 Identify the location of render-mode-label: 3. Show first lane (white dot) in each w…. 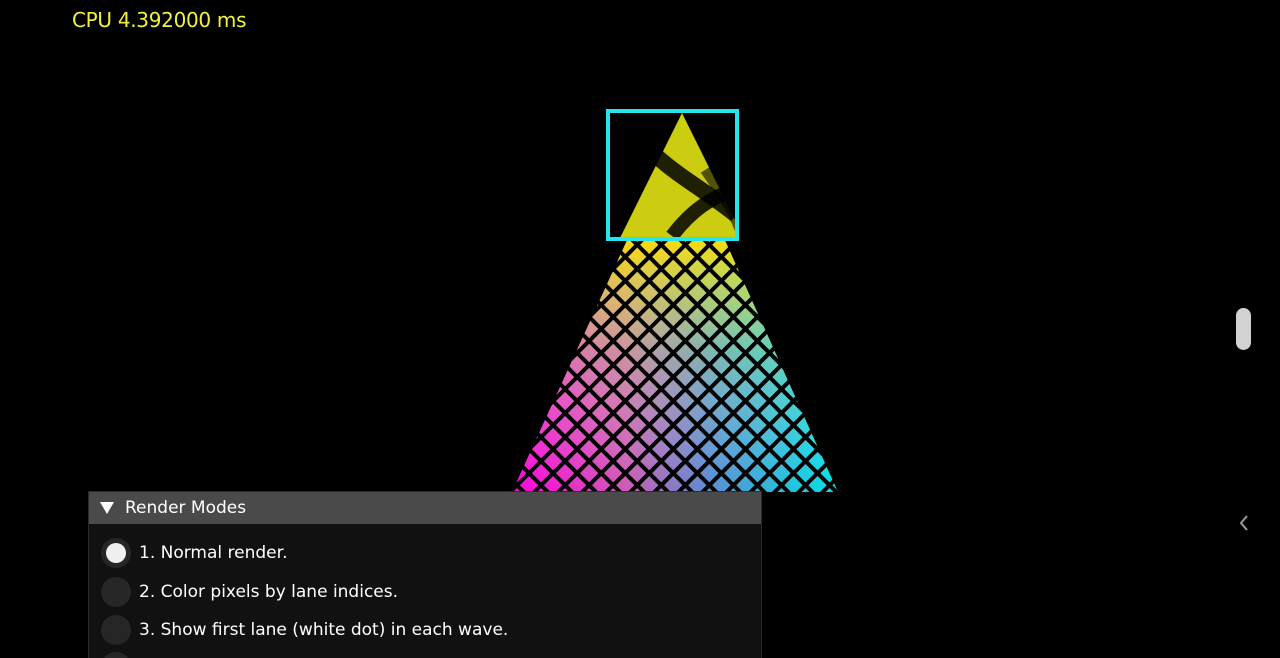
(324, 630).